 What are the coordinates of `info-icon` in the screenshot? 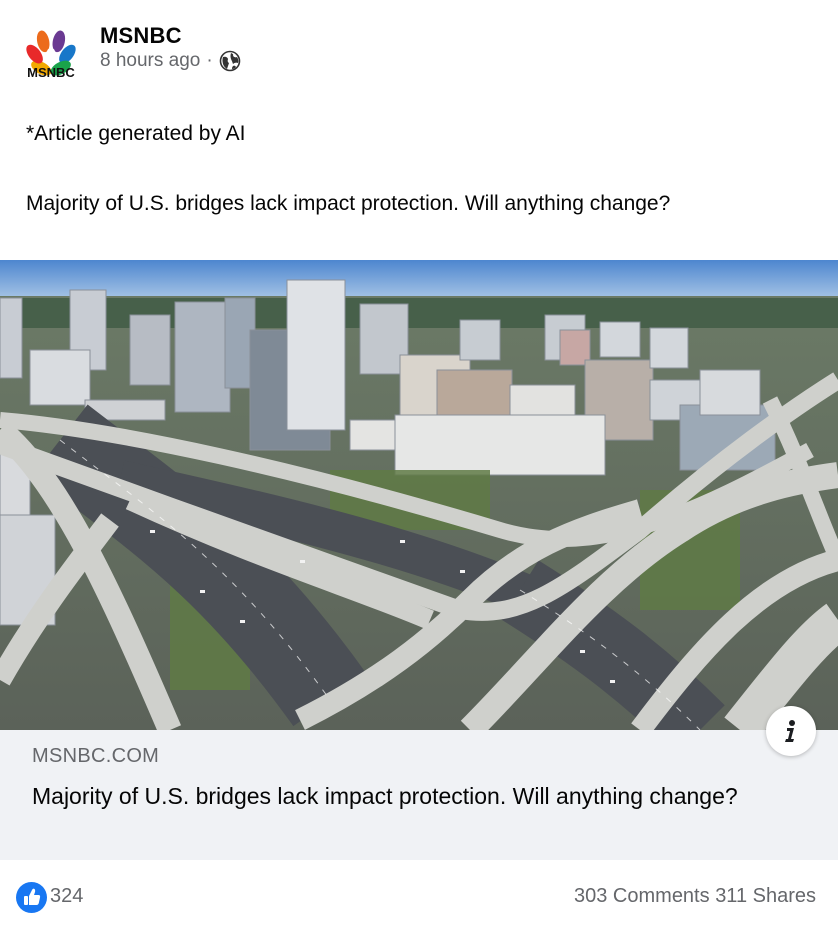 It's located at (790, 731).